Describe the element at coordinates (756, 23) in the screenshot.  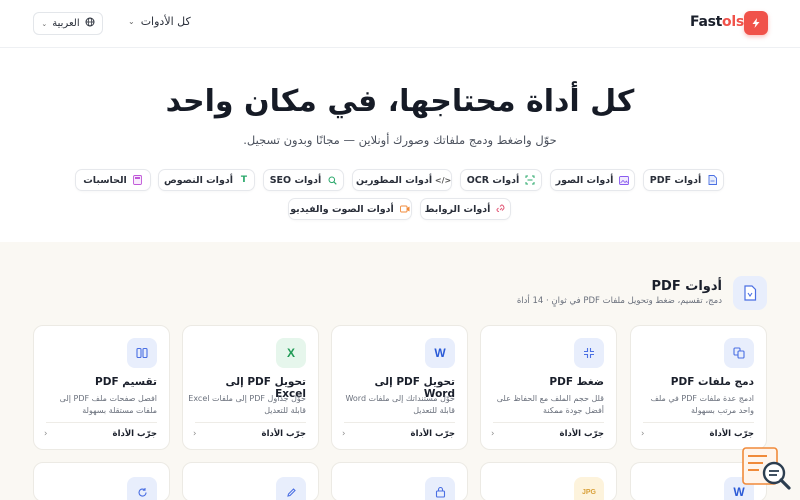
I see `logo-bolt-icon` at that location.